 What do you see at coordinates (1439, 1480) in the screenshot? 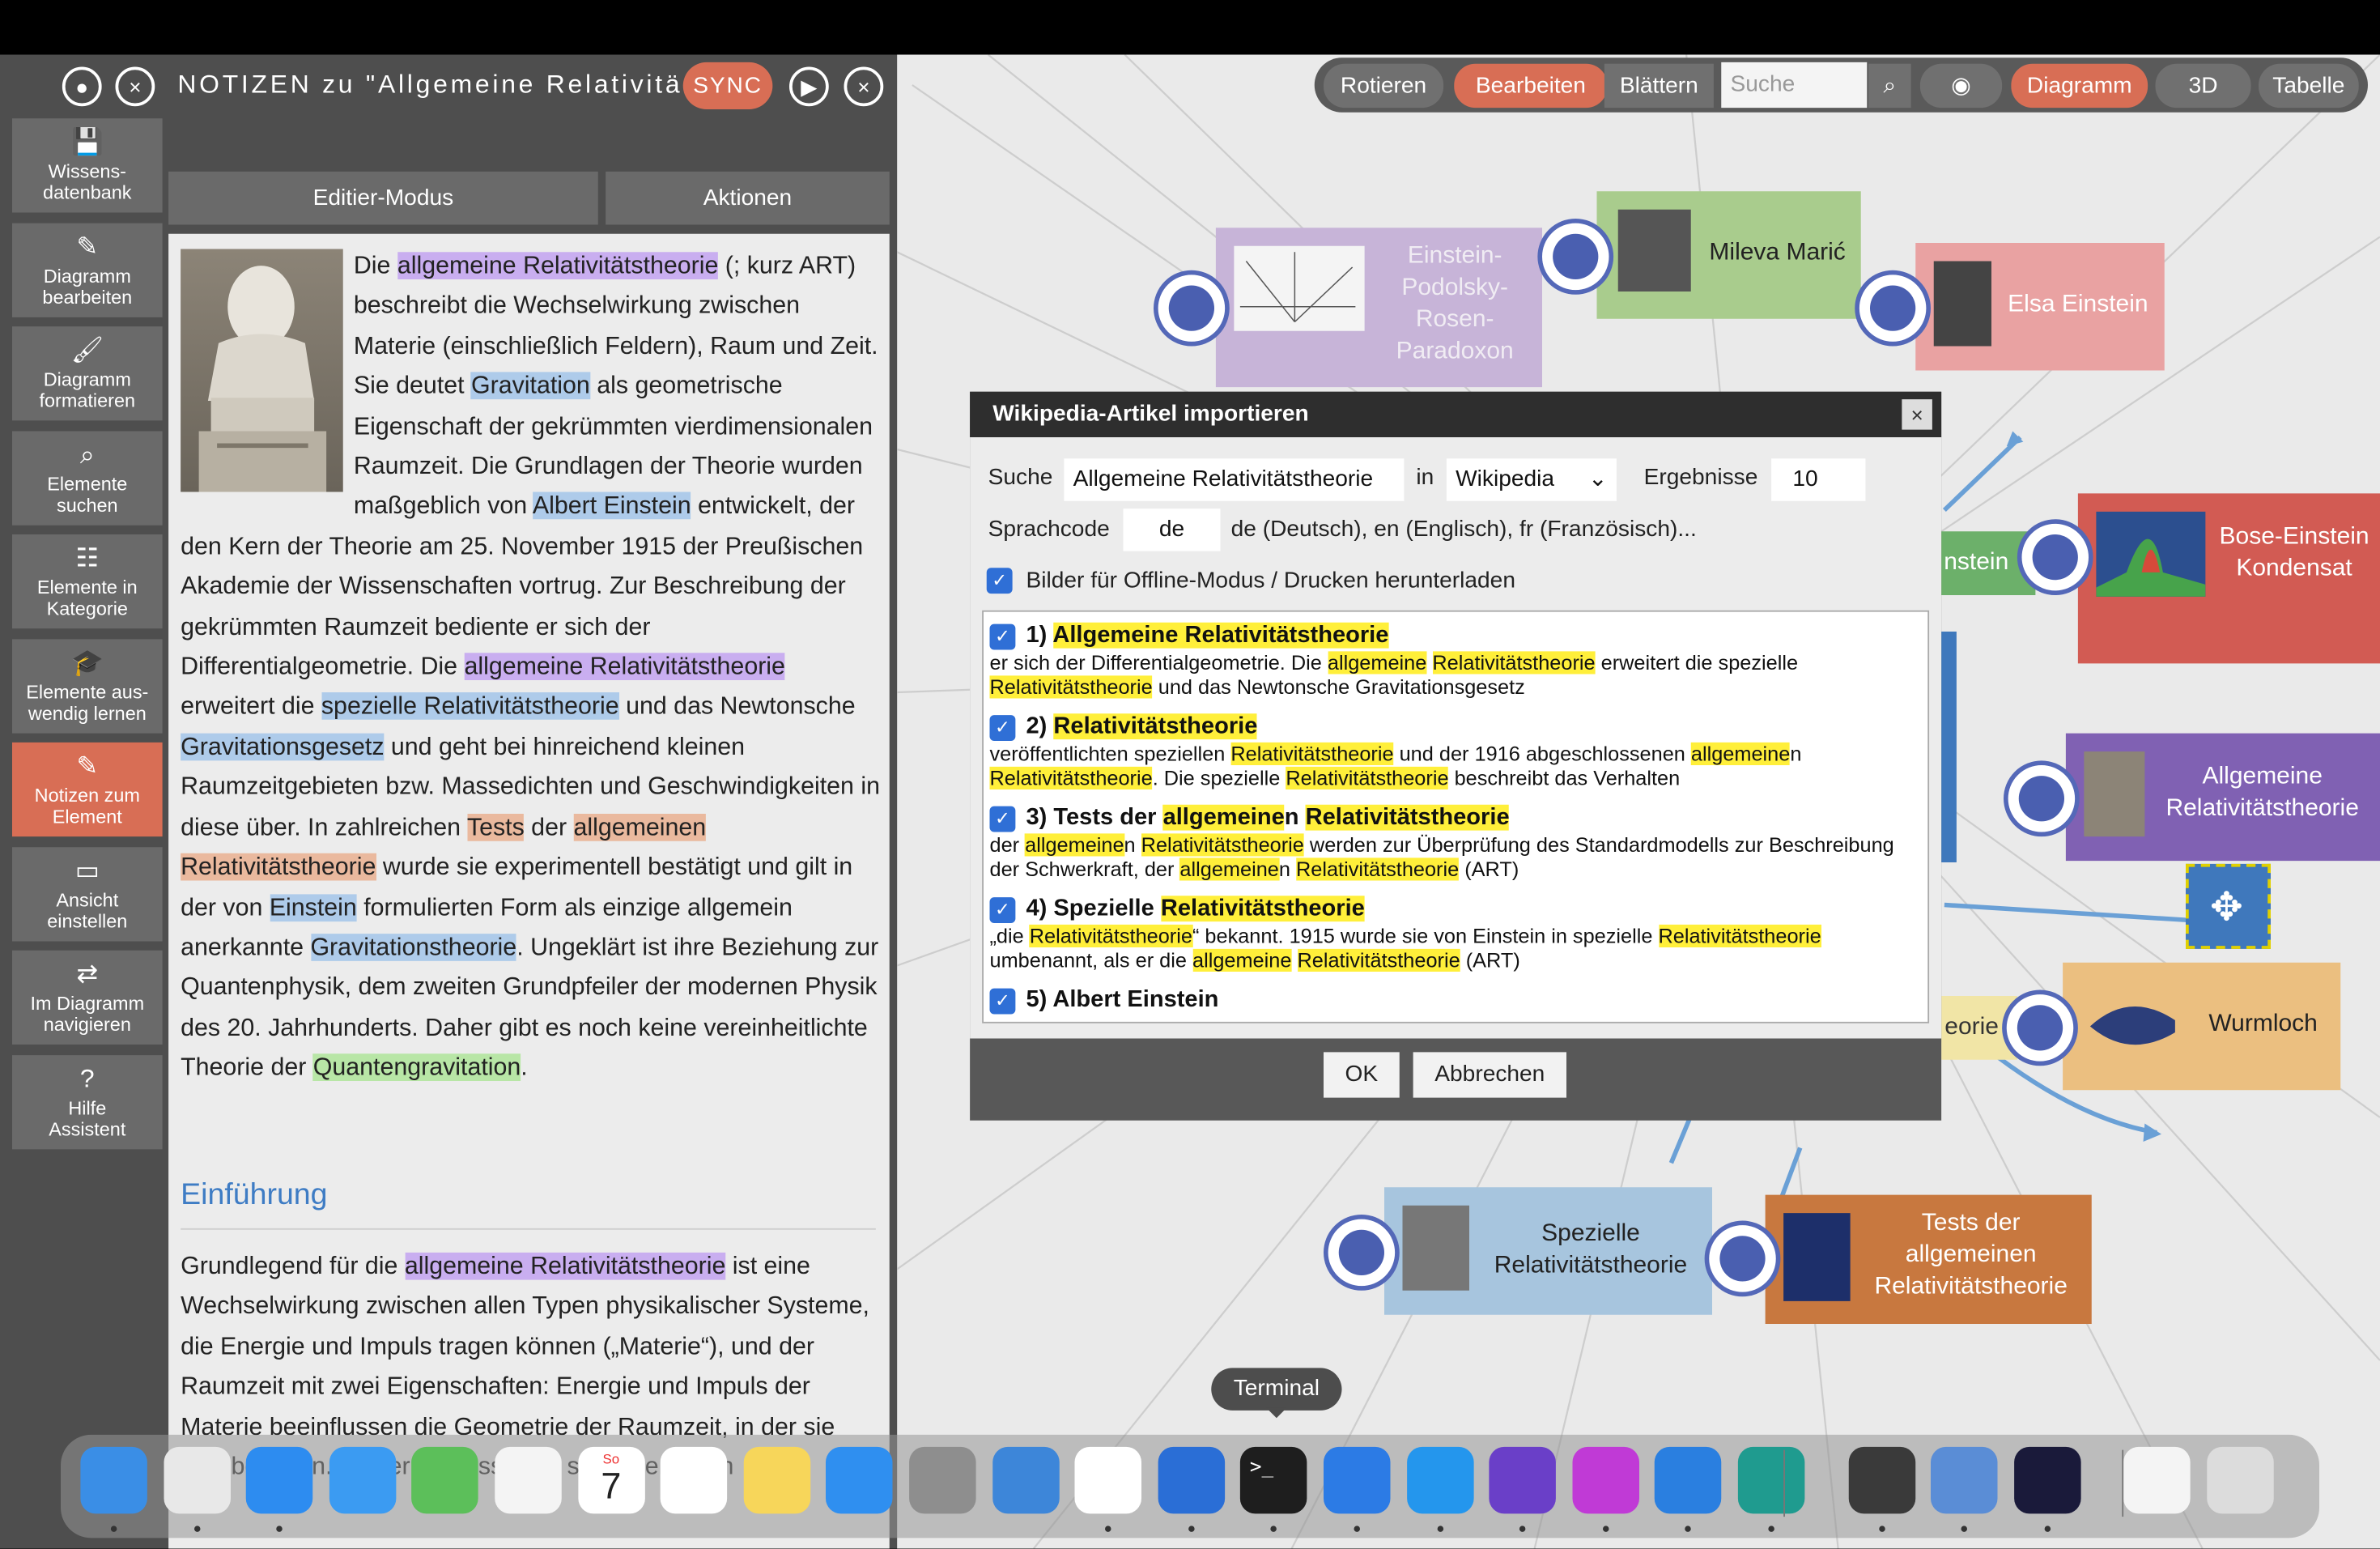
I see `docker-icon` at bounding box center [1439, 1480].